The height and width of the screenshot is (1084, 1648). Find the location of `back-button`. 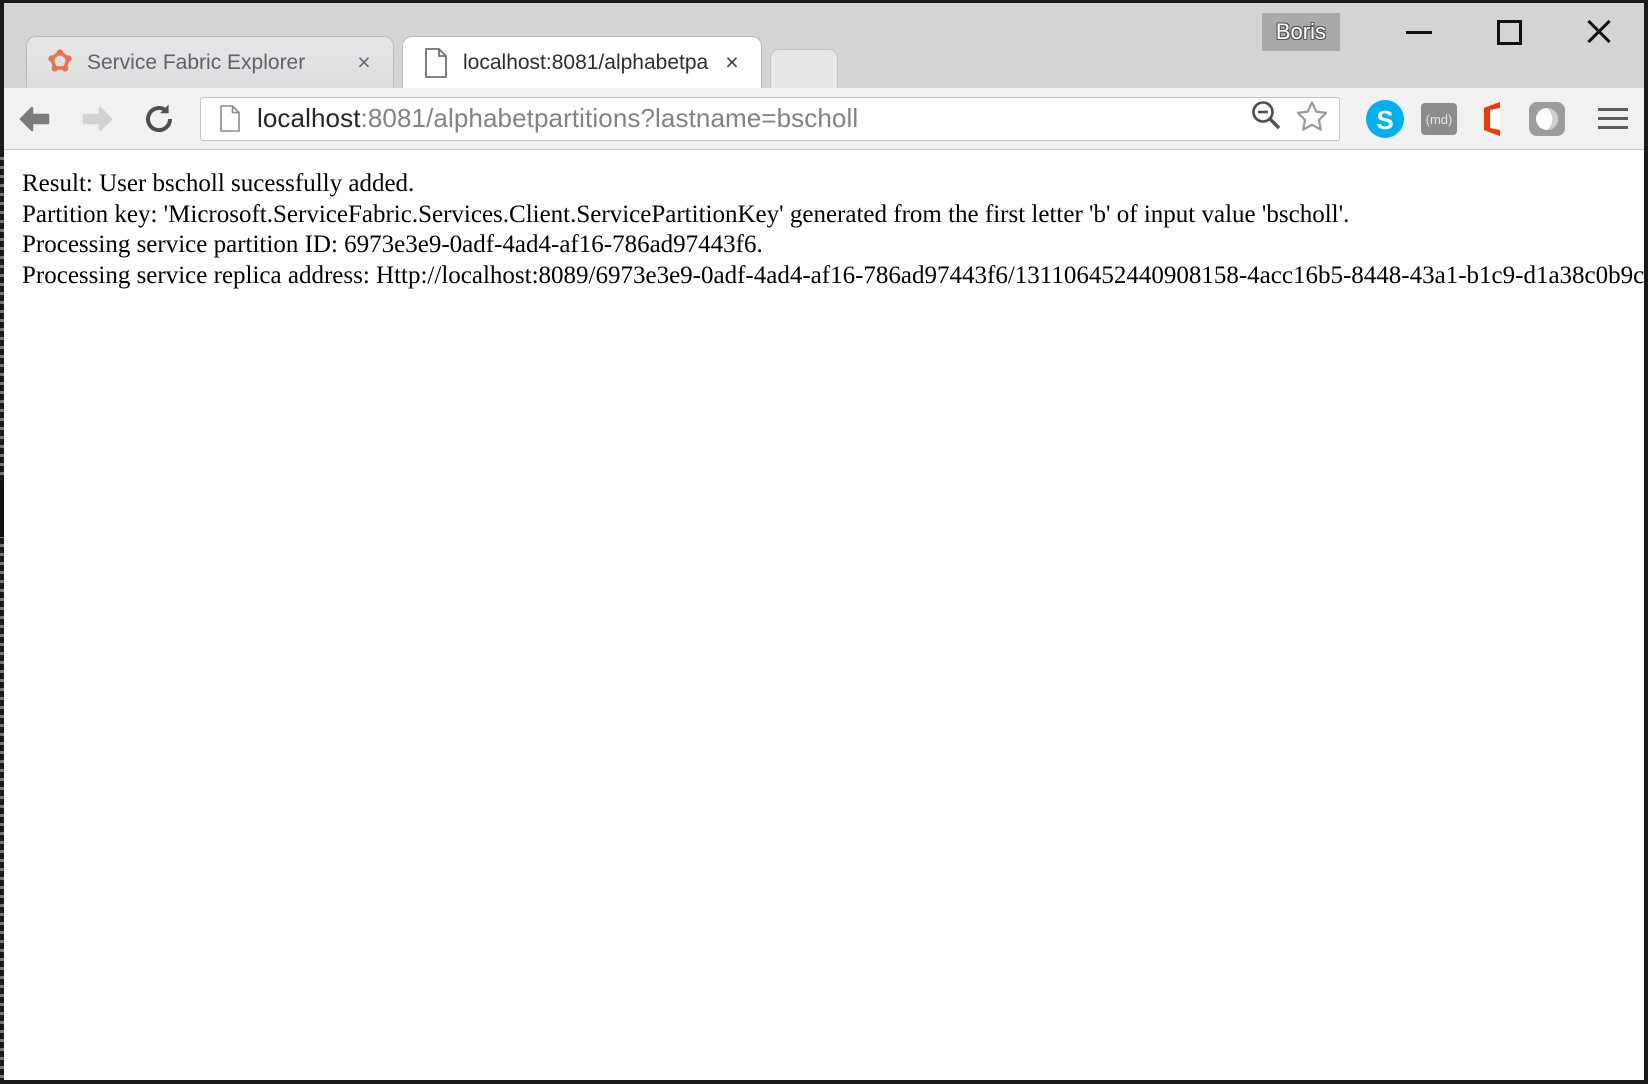

back-button is located at coordinates (35, 119).